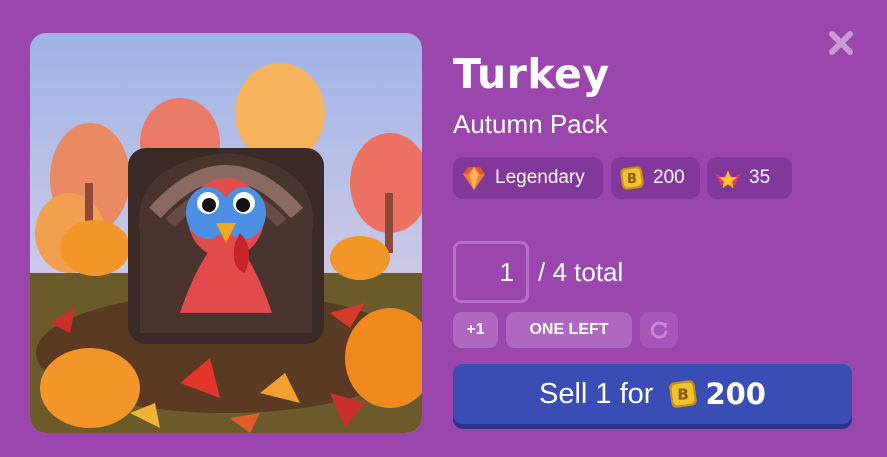  I want to click on item-title: Turkey, so click(531, 74).